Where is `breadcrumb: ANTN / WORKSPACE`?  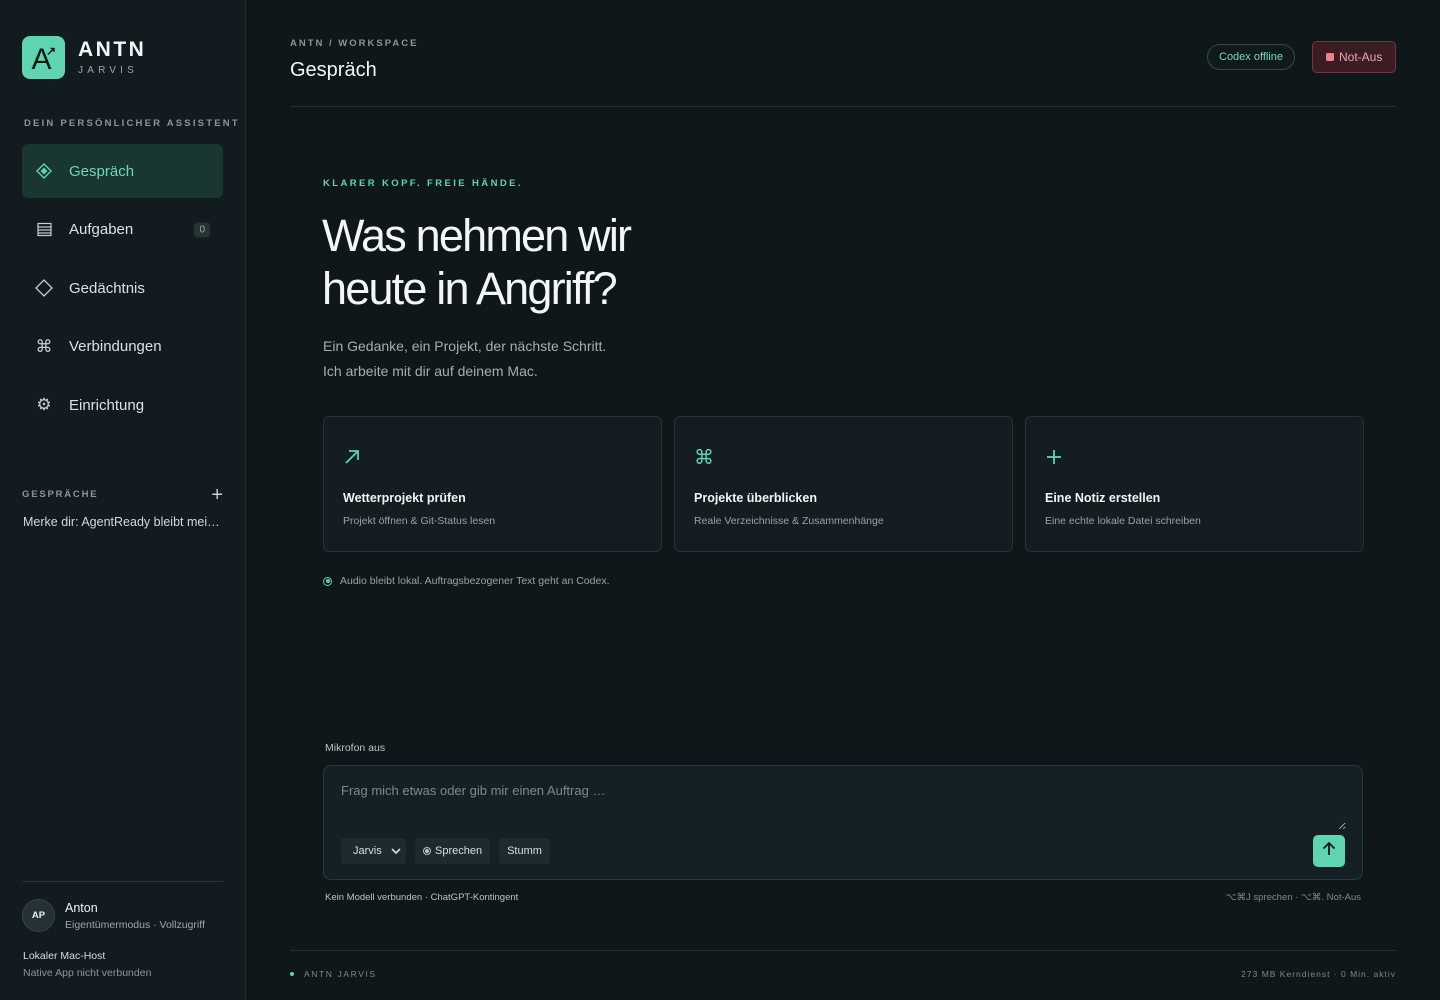 breadcrumb: ANTN / WORKSPACE is located at coordinates (354, 43).